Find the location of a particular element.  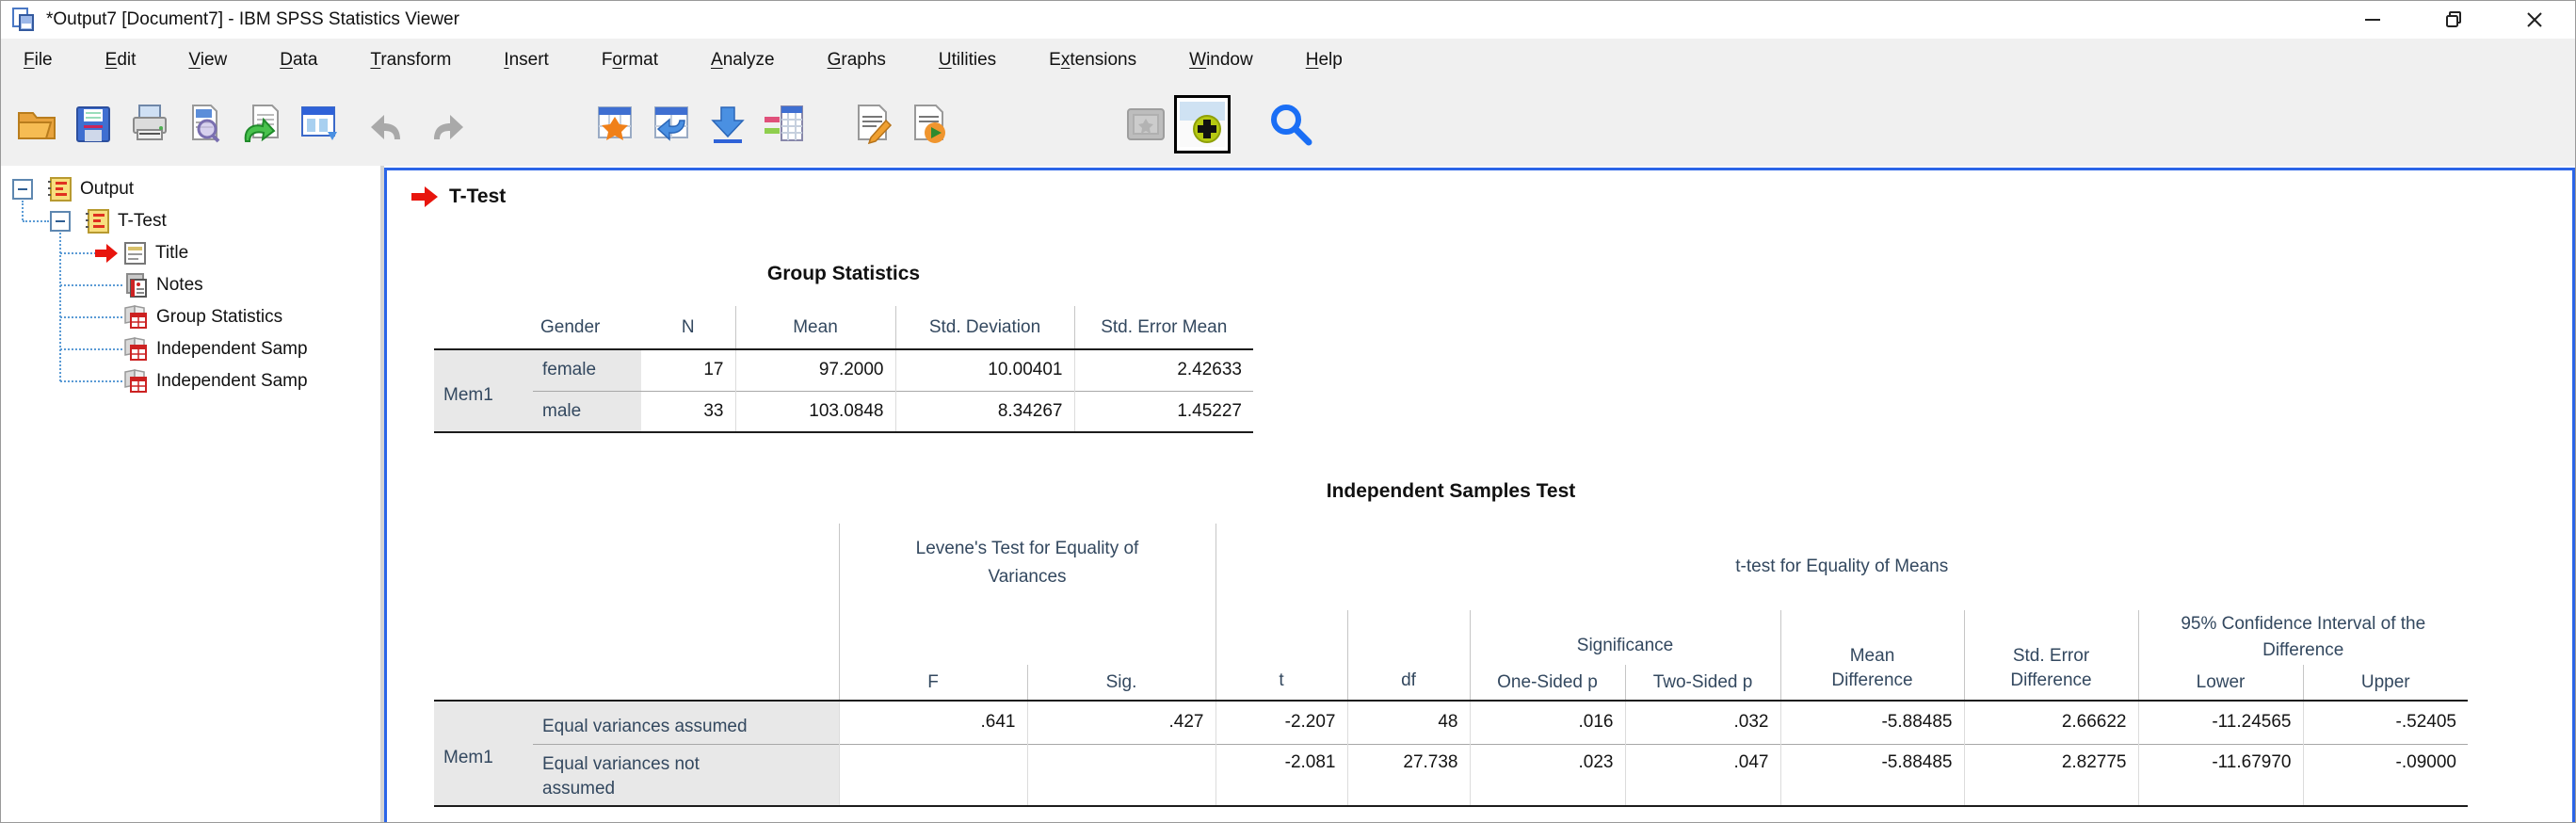

menu-data: Data is located at coordinates (298, 61).